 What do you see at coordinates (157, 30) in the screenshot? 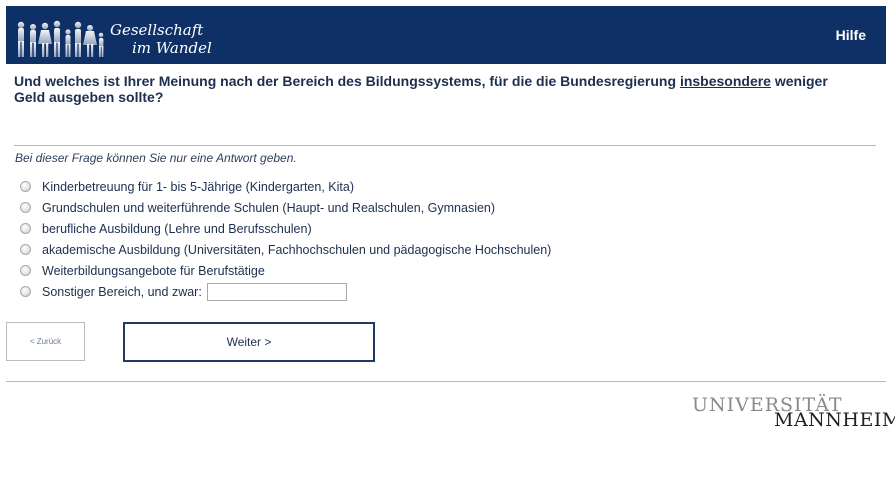
I see `logo-title-line1: Gesellschaft` at bounding box center [157, 30].